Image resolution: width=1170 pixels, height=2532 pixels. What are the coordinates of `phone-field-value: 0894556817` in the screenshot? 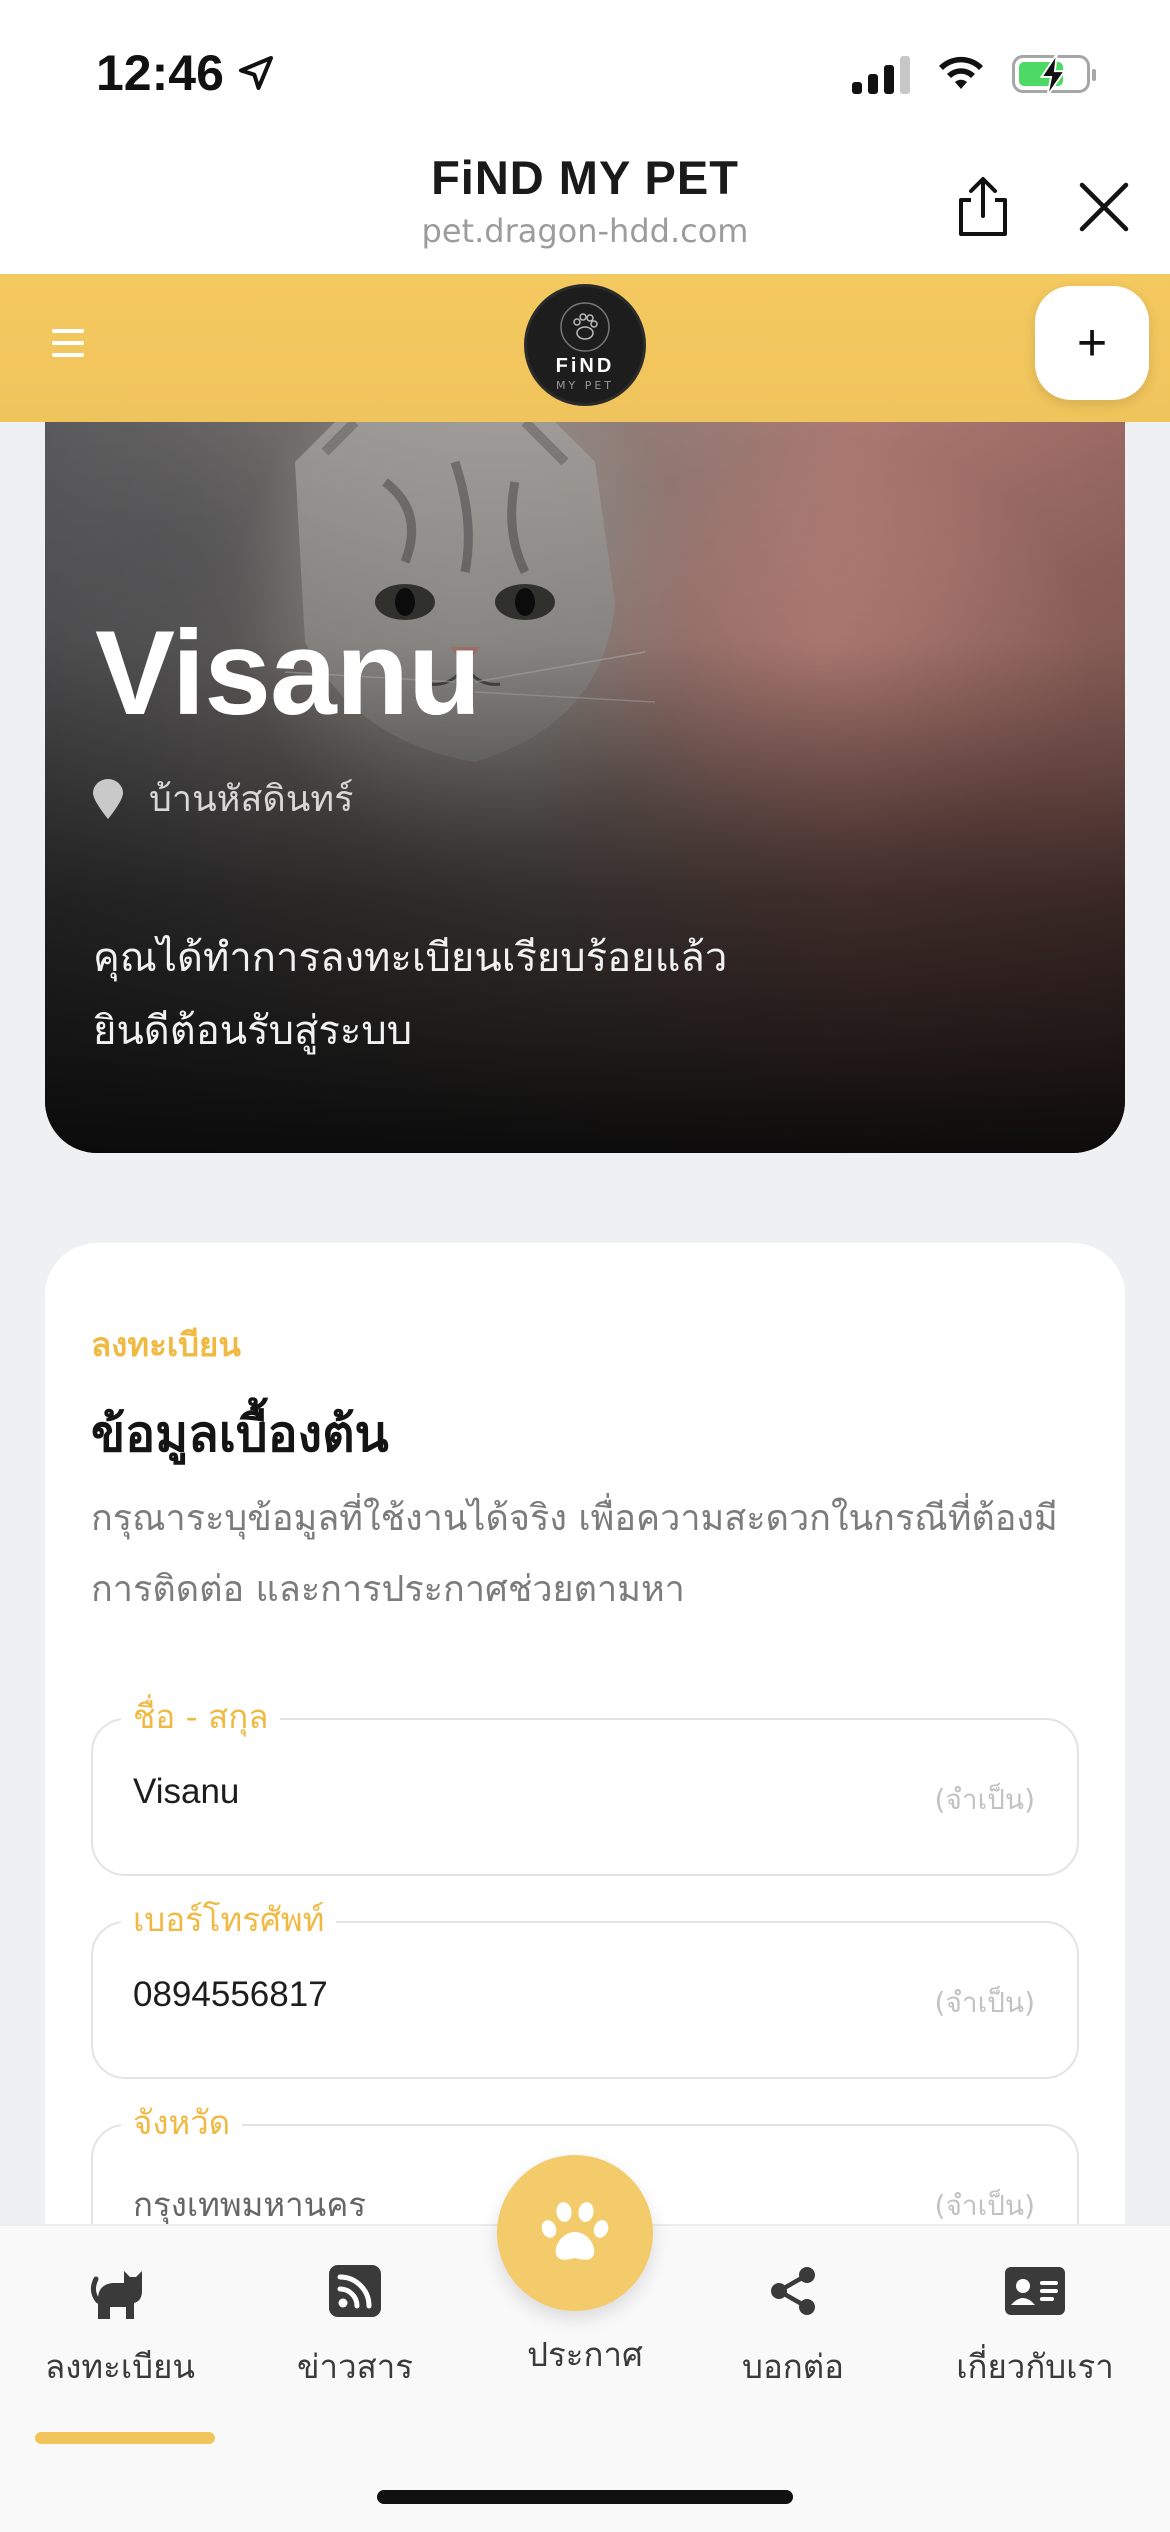 It's located at (230, 1995).